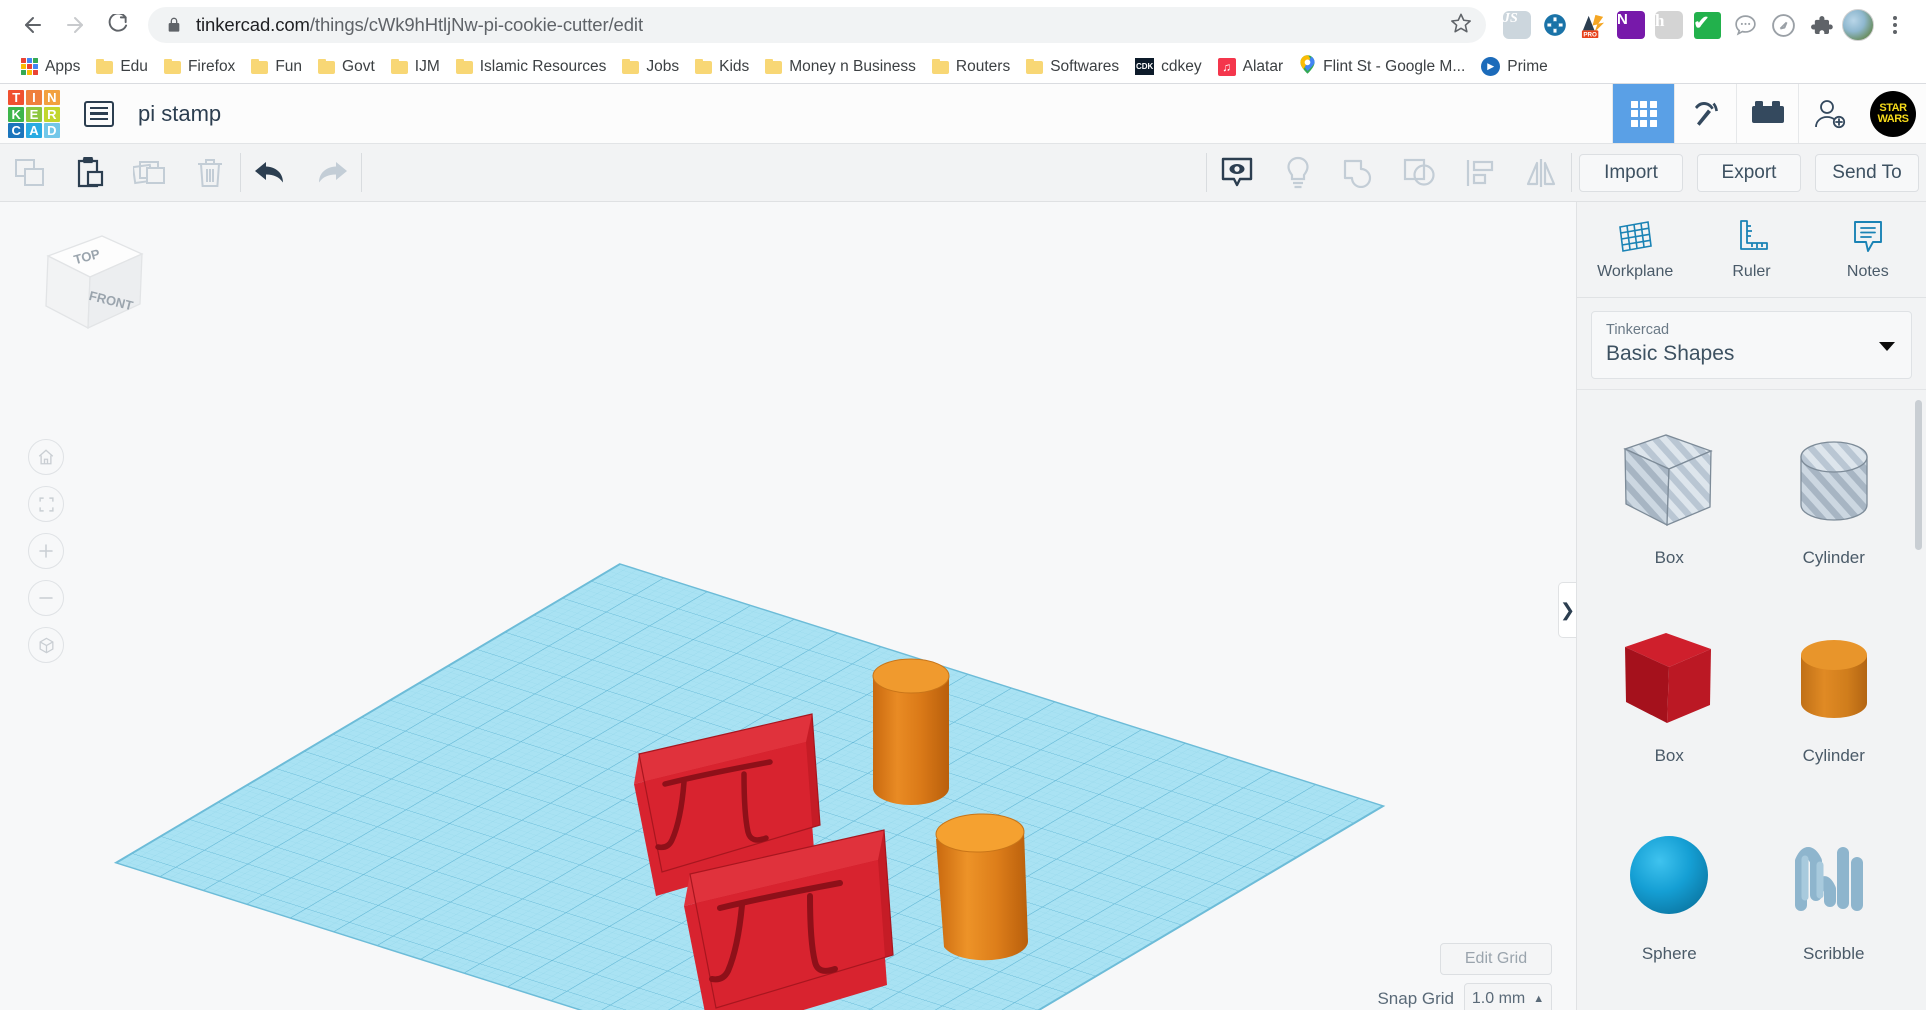 The image size is (1926, 1010). I want to click on chat-bubble-extension-icon, so click(1745, 25).